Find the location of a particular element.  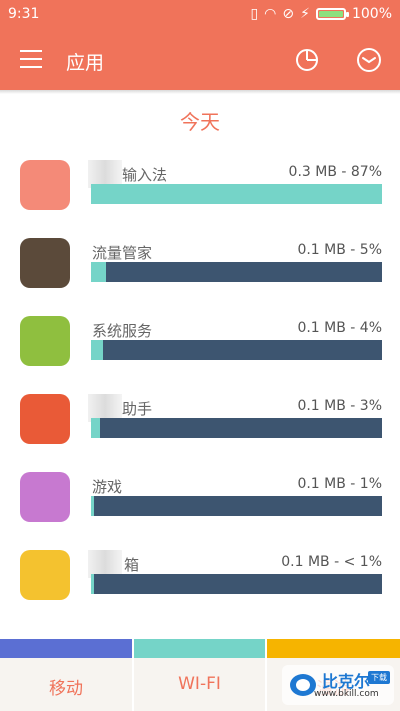

app-usage-value: 0.1 MB - 3% is located at coordinates (339, 406).